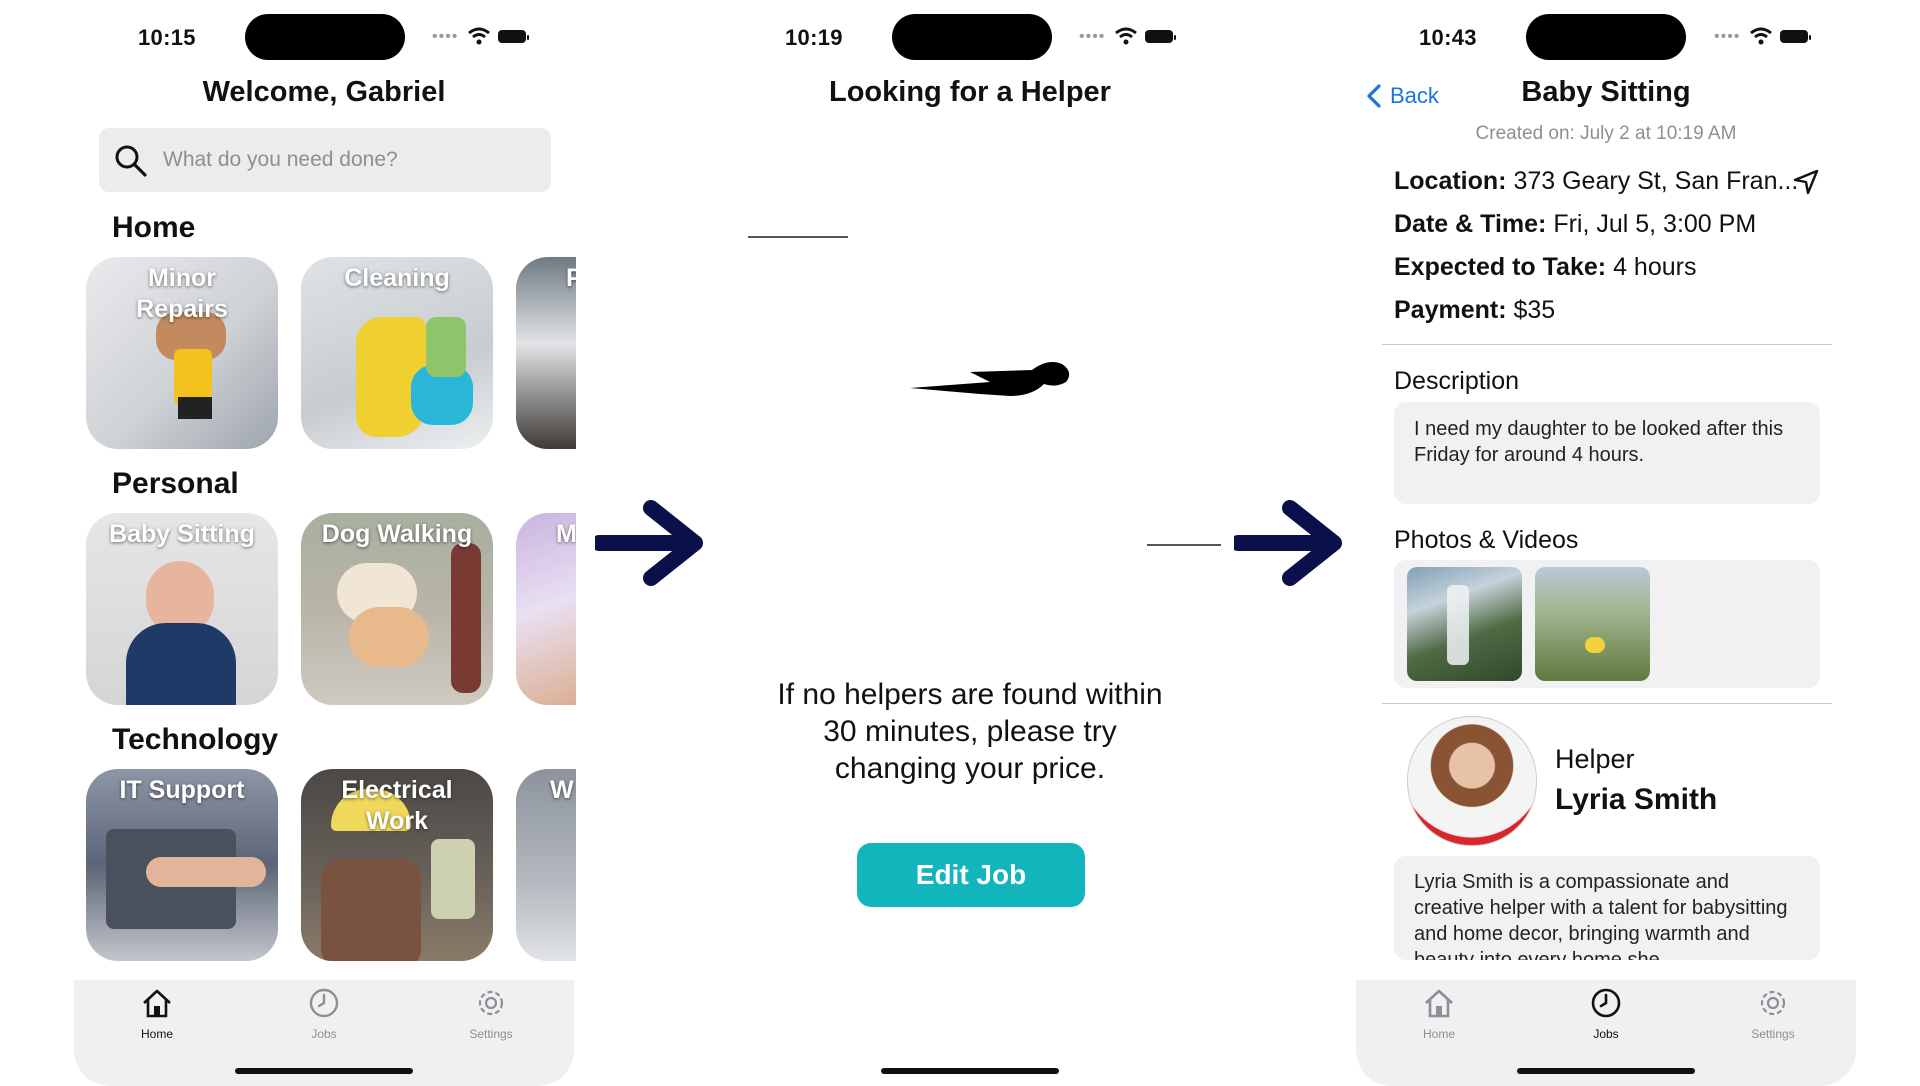  What do you see at coordinates (1458, 625) in the screenshot?
I see `photo-art` at bounding box center [1458, 625].